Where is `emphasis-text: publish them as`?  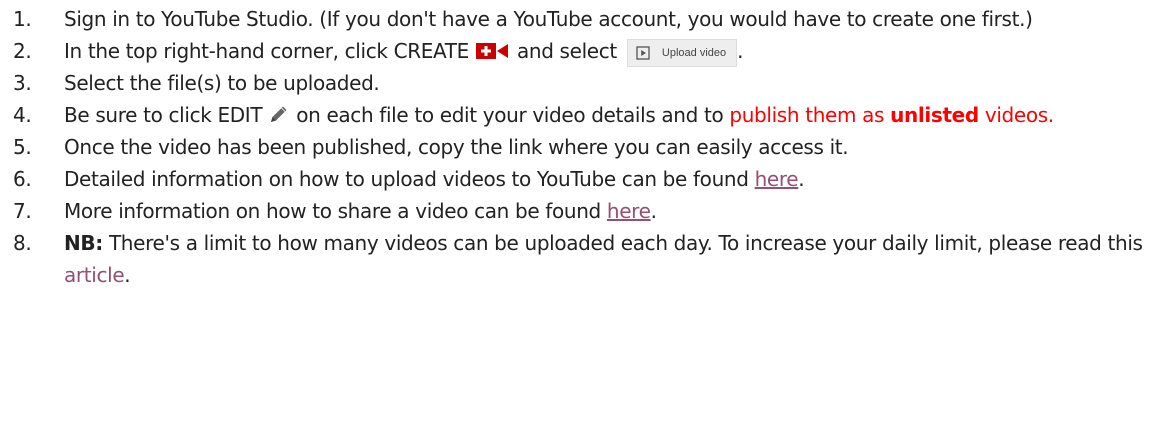 emphasis-text: publish them as is located at coordinates (810, 115).